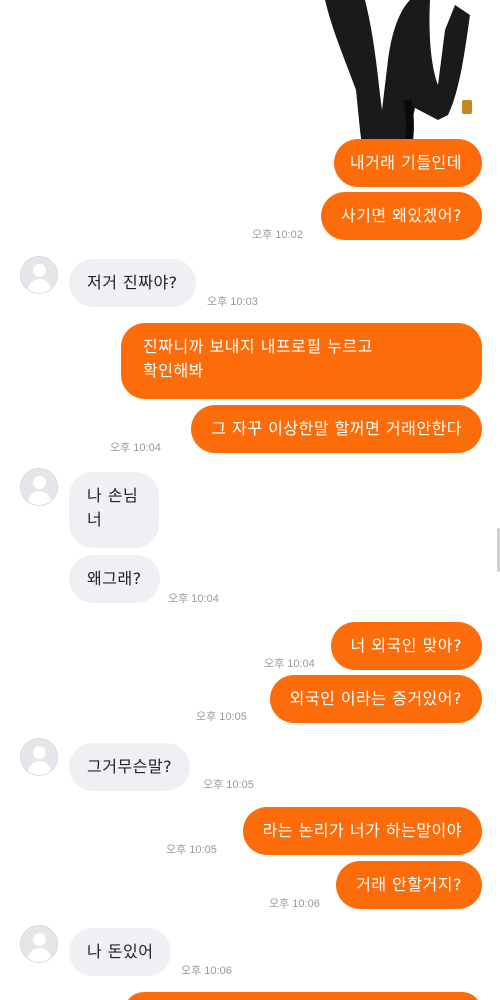 Image resolution: width=500 pixels, height=1000 pixels. Describe the element at coordinates (336, 429) in the screenshot. I see `outgoing-message: 그 자꾸 이상한말 할꺼면 거래안한다` at that location.